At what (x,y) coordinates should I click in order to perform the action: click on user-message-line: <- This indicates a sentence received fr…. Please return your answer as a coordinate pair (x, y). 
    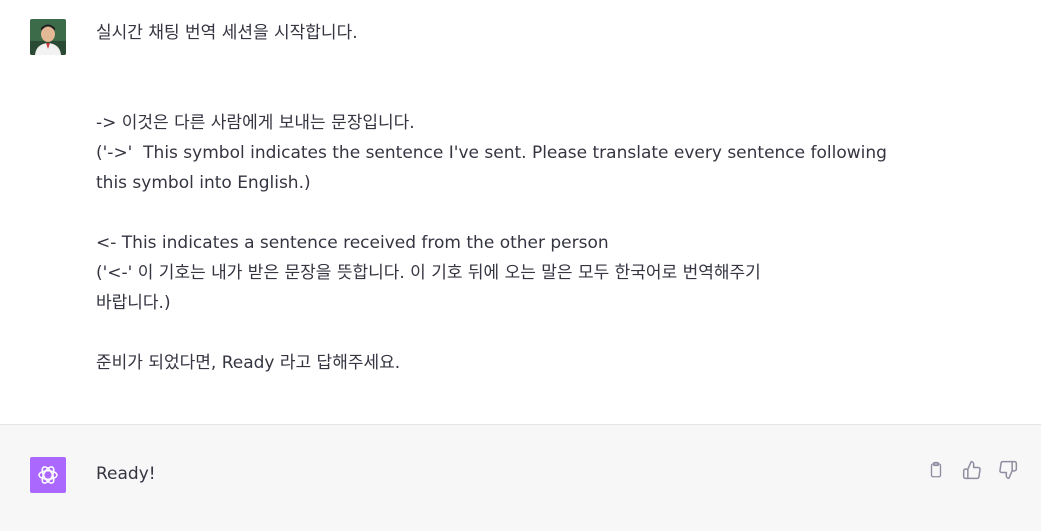
    Looking at the image, I should click on (352, 243).